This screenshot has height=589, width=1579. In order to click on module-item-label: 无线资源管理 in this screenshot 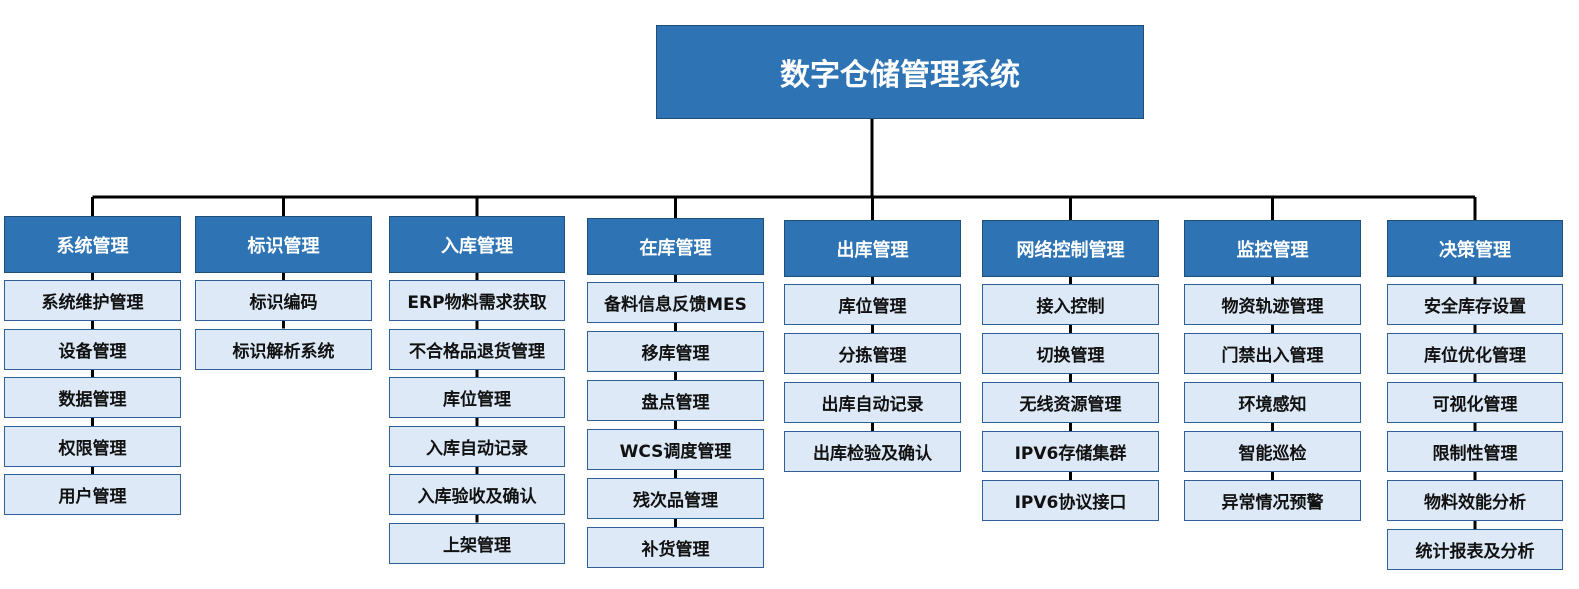, I will do `click(1070, 405)`.